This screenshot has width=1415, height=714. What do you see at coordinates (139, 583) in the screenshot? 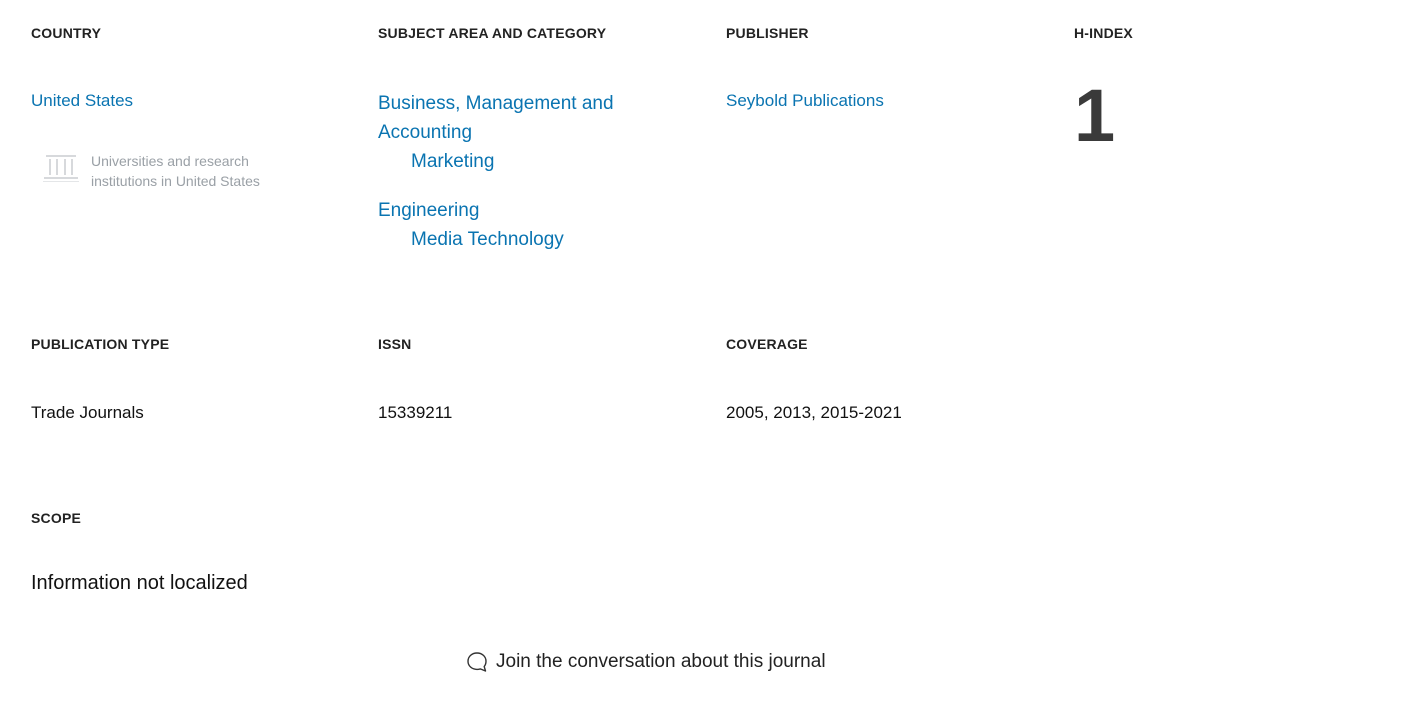
I see `scope-text: Information not localized` at bounding box center [139, 583].